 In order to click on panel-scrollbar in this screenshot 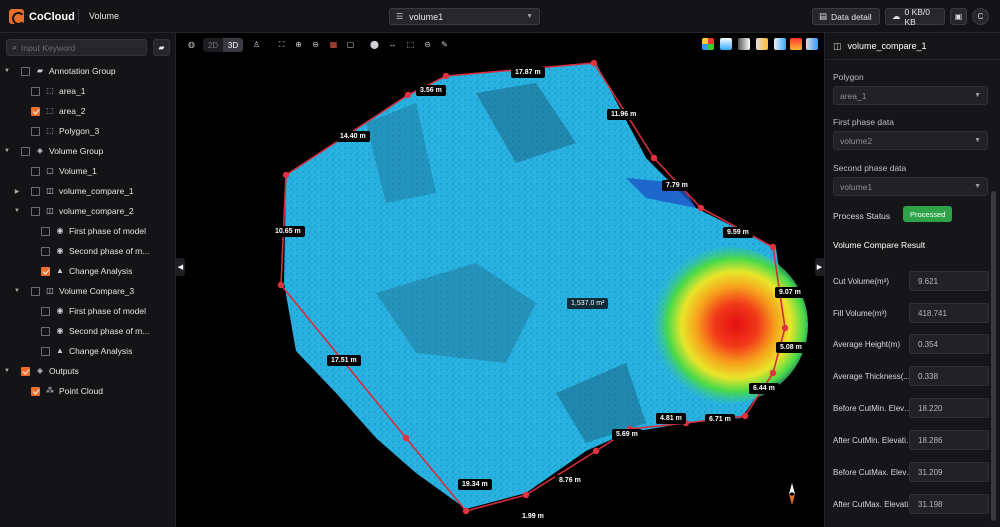, I will do `click(993, 356)`.